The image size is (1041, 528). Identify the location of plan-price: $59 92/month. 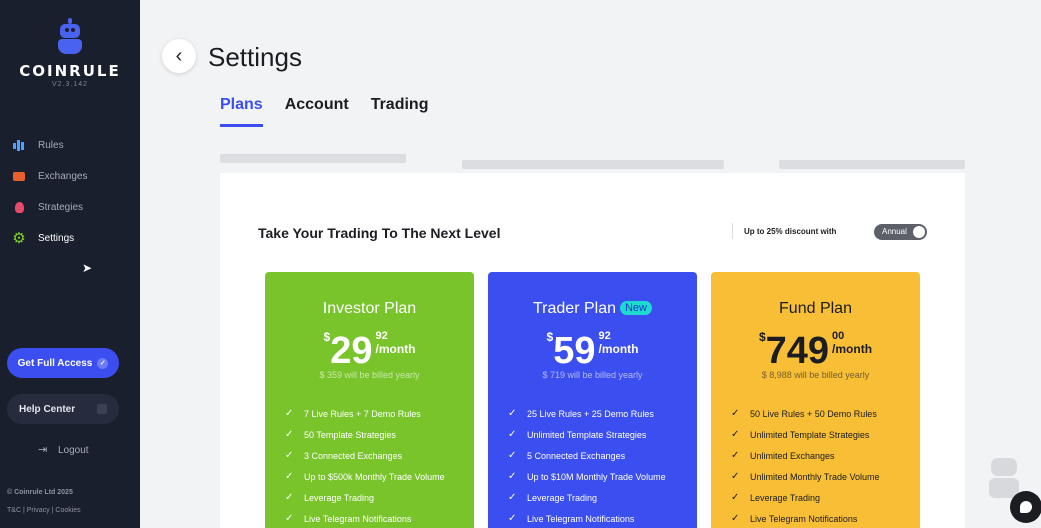
(592, 351).